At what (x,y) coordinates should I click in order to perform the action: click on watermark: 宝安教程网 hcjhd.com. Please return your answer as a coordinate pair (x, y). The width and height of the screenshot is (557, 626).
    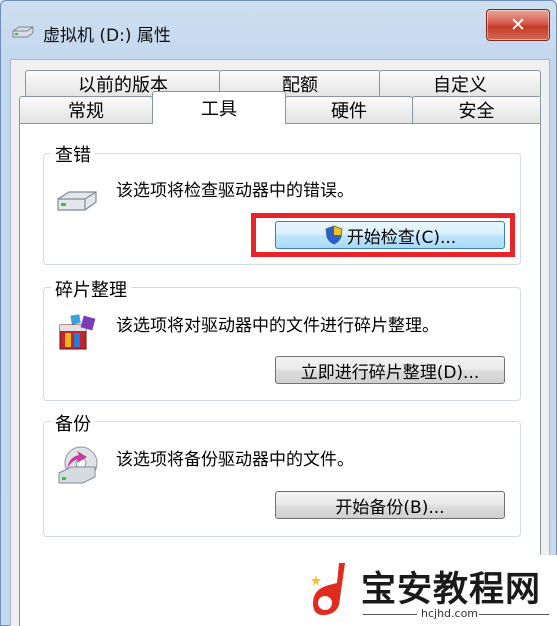
    Looking at the image, I should click on (429, 590).